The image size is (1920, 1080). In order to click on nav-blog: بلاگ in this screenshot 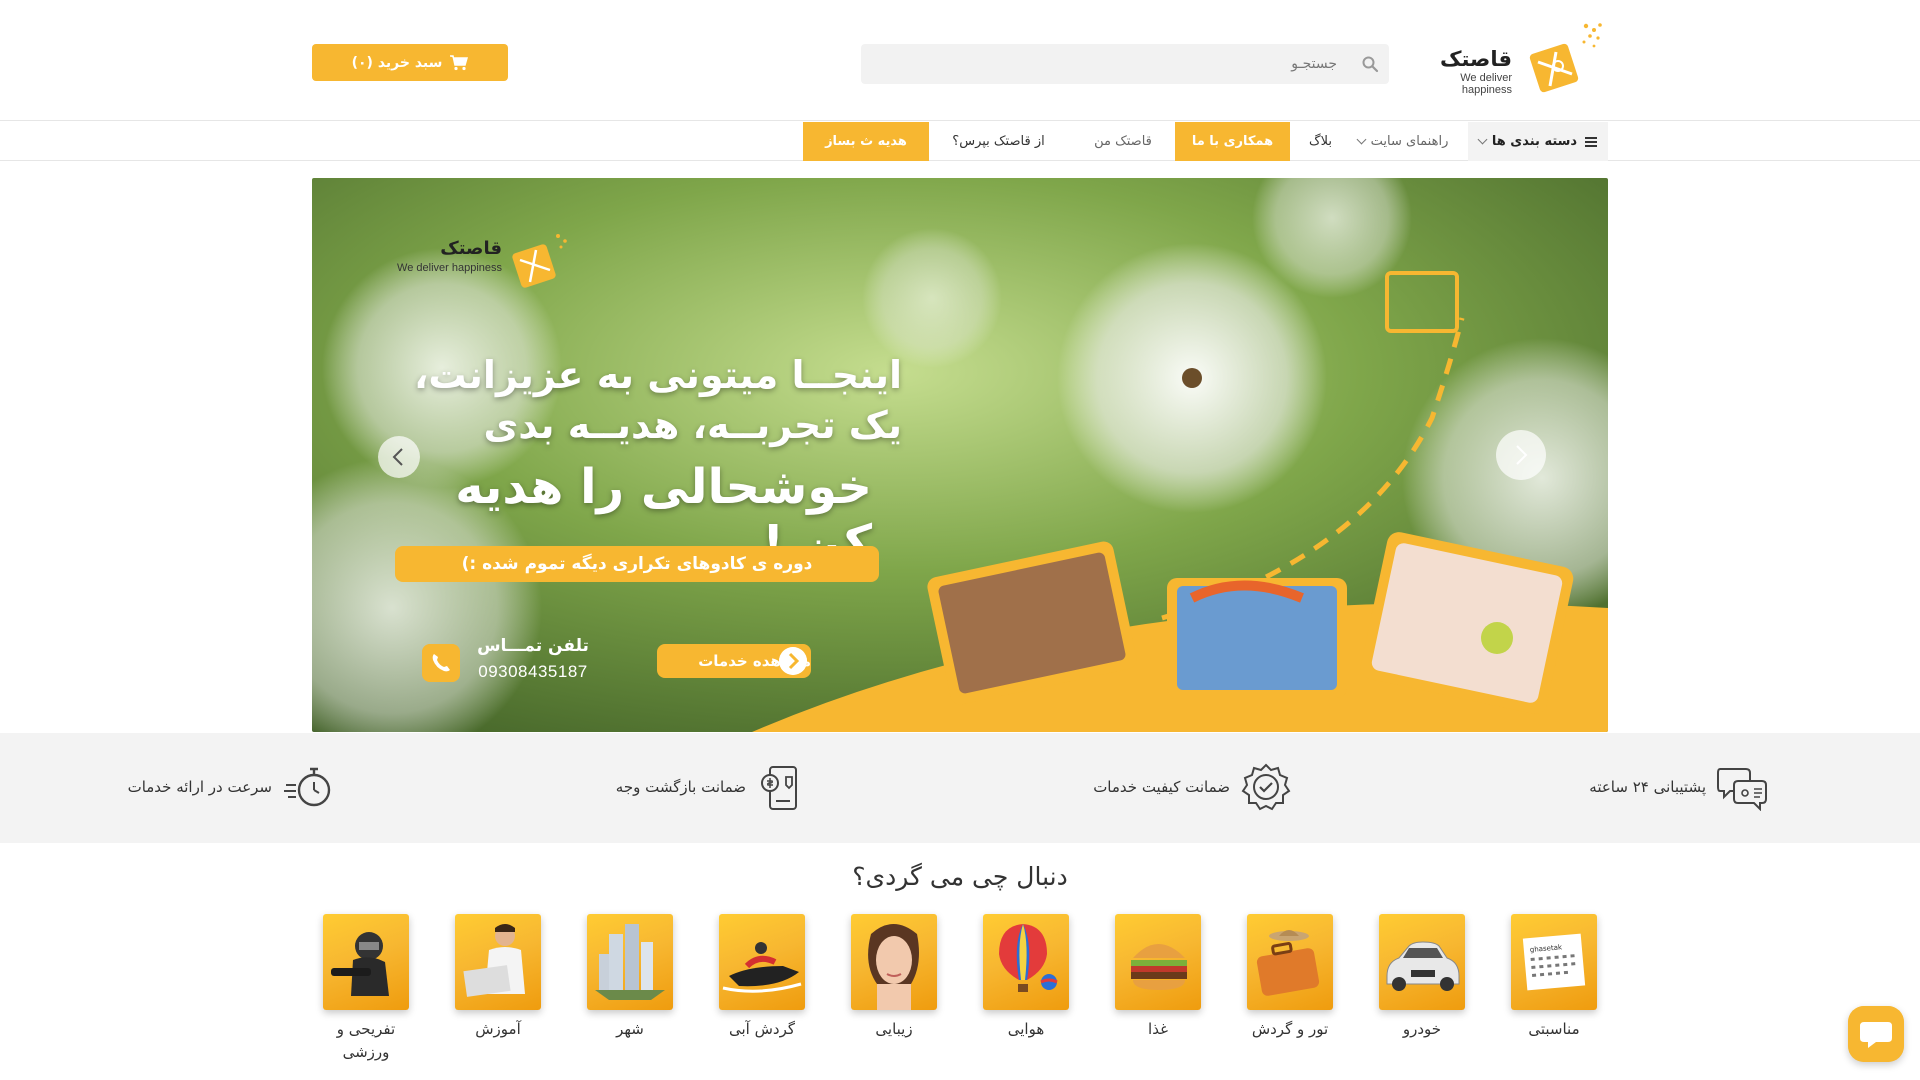, I will do `click(1320, 141)`.